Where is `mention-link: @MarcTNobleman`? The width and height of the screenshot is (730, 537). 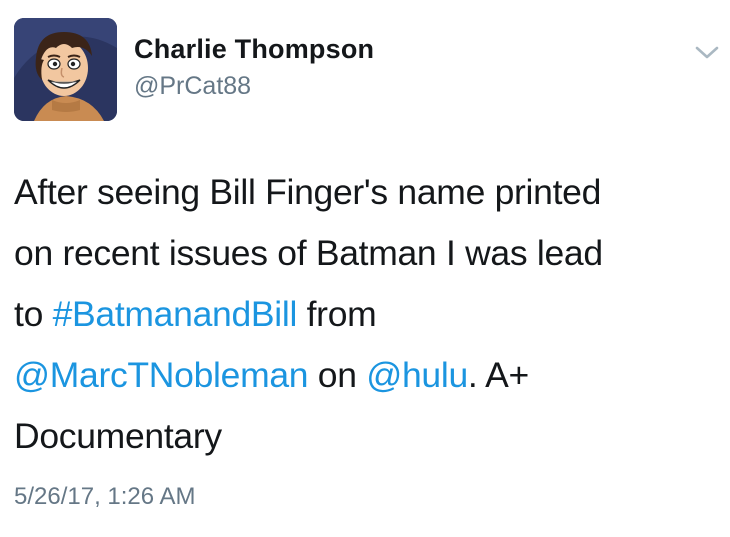 mention-link: @MarcTNobleman is located at coordinates (161, 375).